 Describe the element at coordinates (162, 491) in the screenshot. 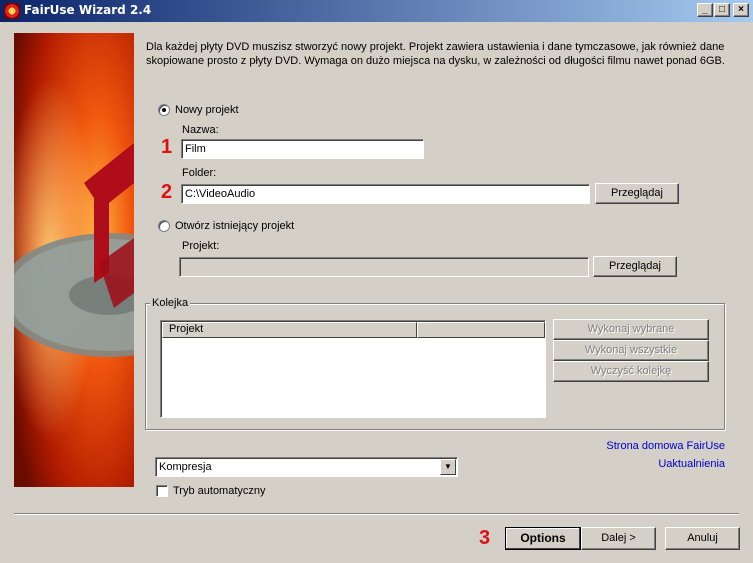

I see `auto-mode-checkbox` at that location.